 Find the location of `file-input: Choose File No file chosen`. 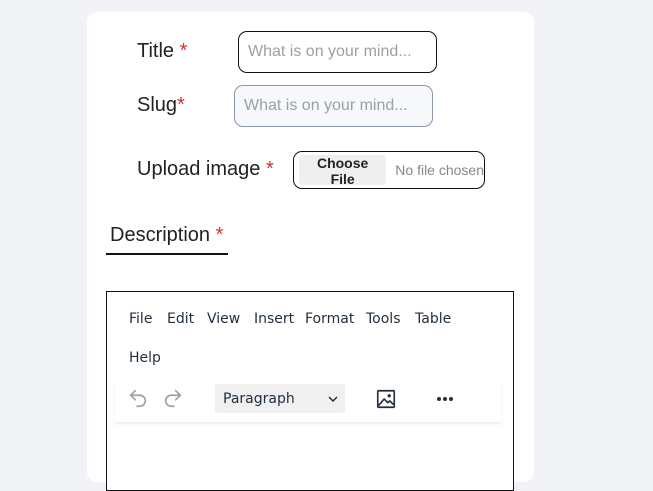

file-input: Choose File No file chosen is located at coordinates (389, 170).